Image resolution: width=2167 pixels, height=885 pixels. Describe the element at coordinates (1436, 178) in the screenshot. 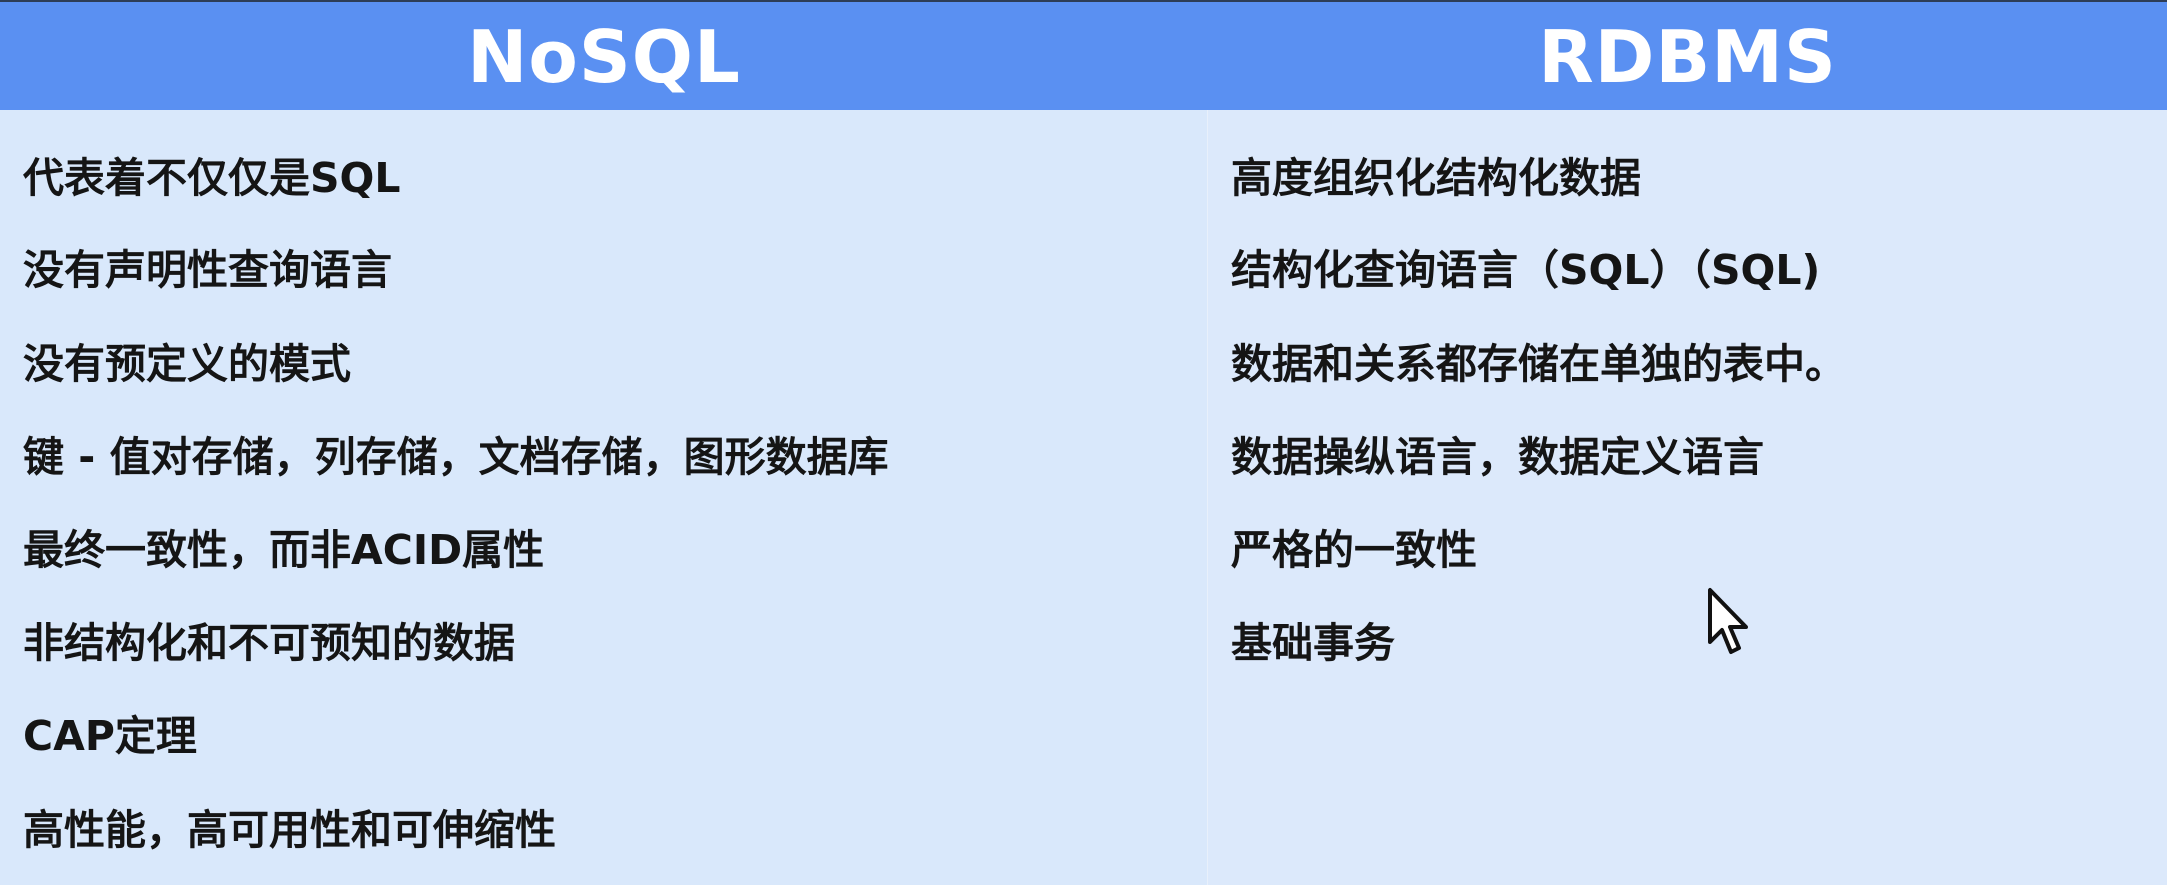

I see `rdbms-item: 高度组织化结构化数据` at that location.